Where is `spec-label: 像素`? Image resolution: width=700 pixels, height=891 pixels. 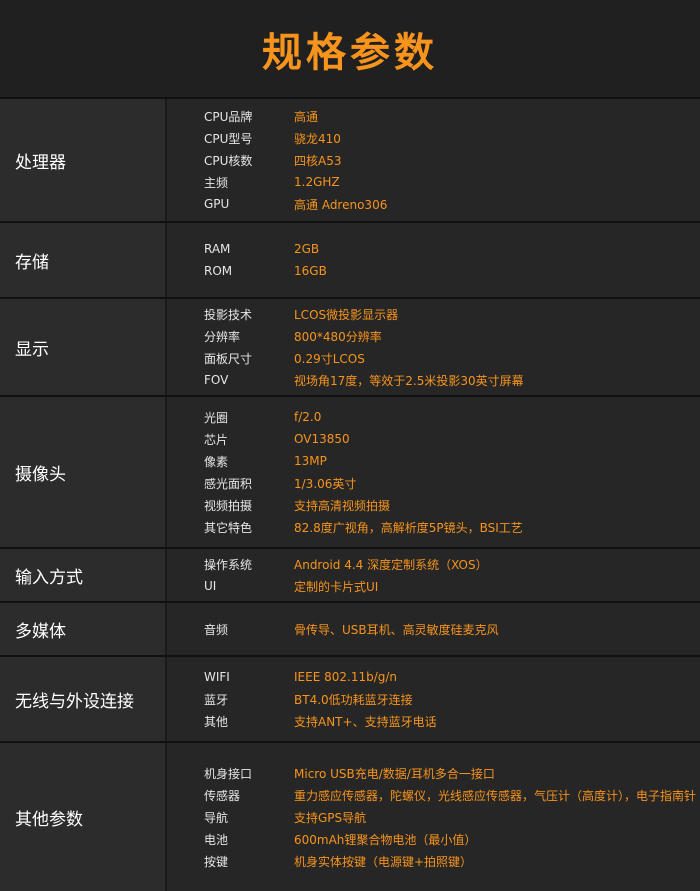
spec-label: 像素 is located at coordinates (216, 461).